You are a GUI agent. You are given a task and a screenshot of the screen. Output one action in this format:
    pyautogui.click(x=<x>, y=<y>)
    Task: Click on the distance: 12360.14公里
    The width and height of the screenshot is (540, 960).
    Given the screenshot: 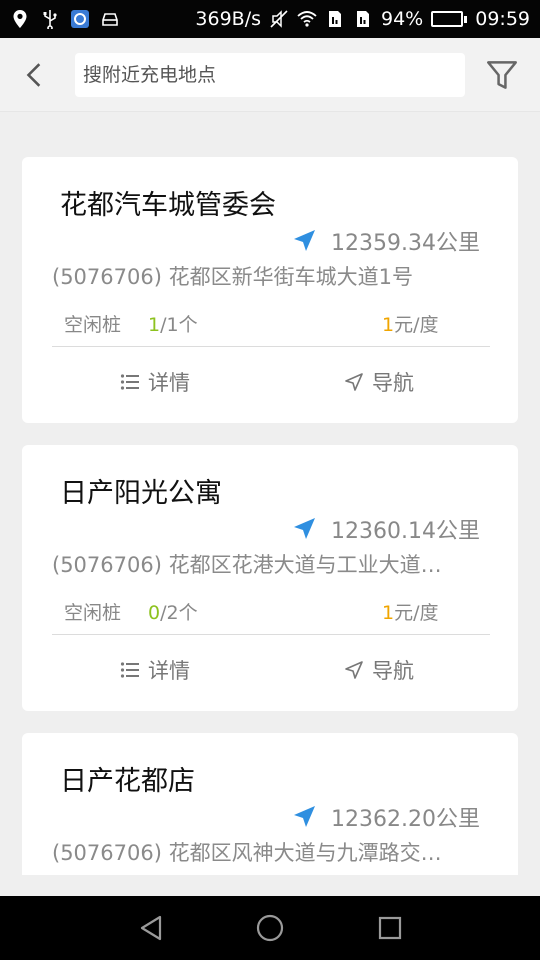 What is the action you would take?
    pyautogui.click(x=385, y=529)
    